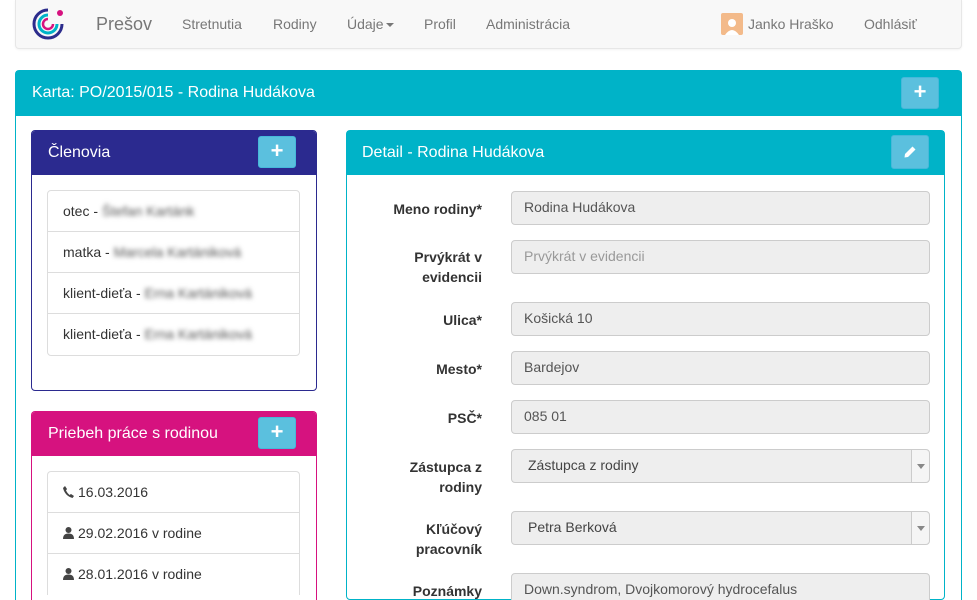 This screenshot has width=977, height=600. Describe the element at coordinates (453, 152) in the screenshot. I see `detail-title: Detail - Rodina Hudákova` at that location.